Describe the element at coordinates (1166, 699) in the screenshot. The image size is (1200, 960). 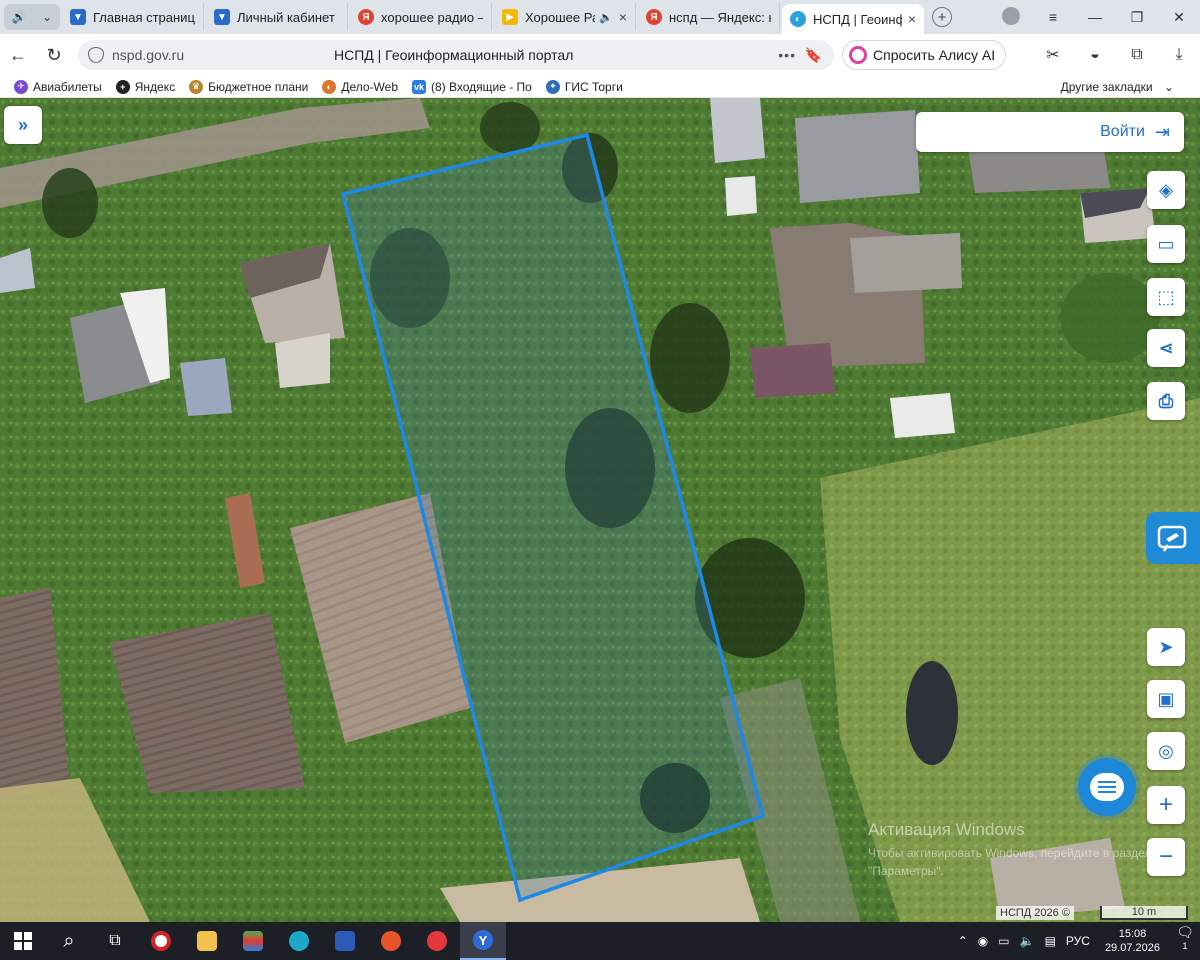
I see `minimap-button: ▣` at that location.